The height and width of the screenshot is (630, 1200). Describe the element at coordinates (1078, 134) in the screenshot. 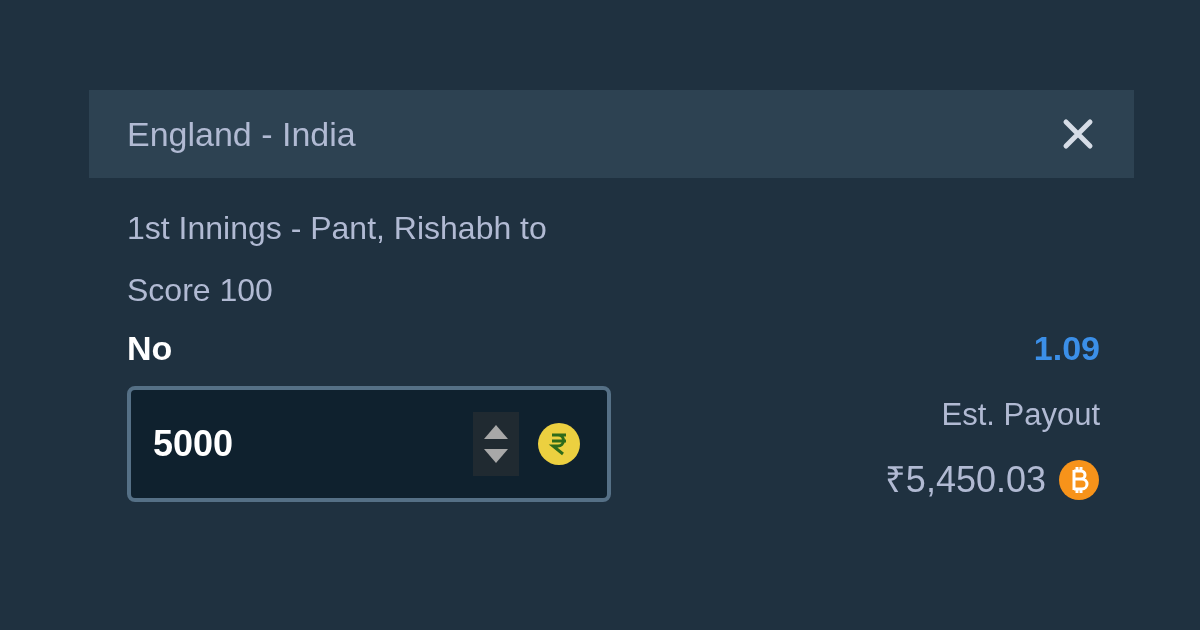

I see `close-icon` at that location.